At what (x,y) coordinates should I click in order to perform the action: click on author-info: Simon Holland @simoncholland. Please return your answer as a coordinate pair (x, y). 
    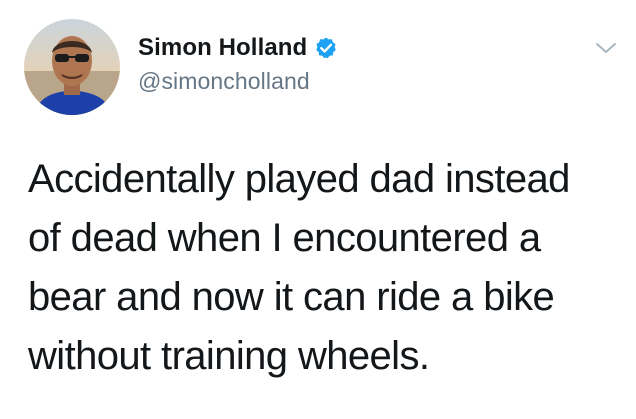
    Looking at the image, I should click on (238, 63).